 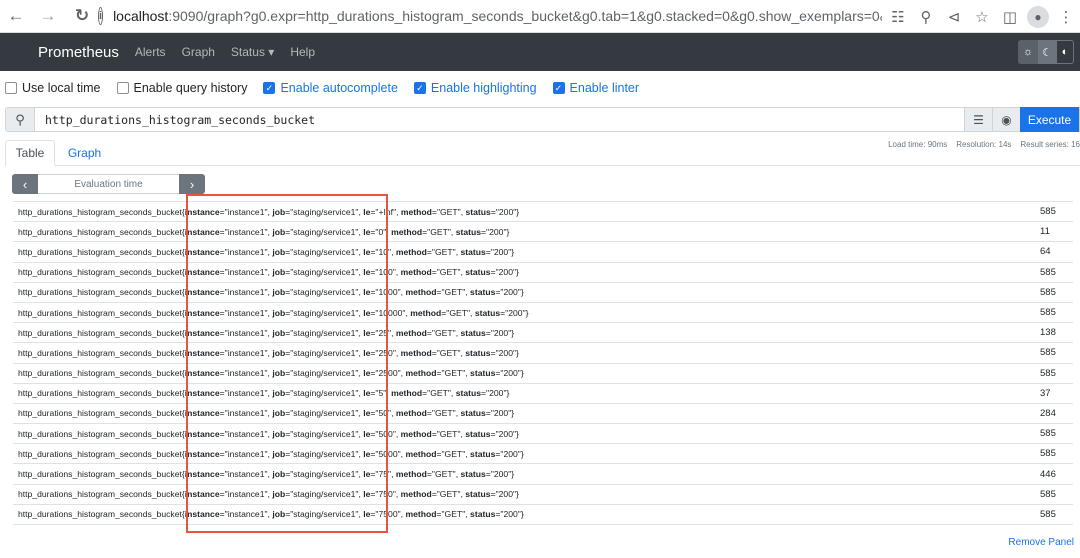 I want to click on back-arrow-icon: ←, so click(x=16, y=16).